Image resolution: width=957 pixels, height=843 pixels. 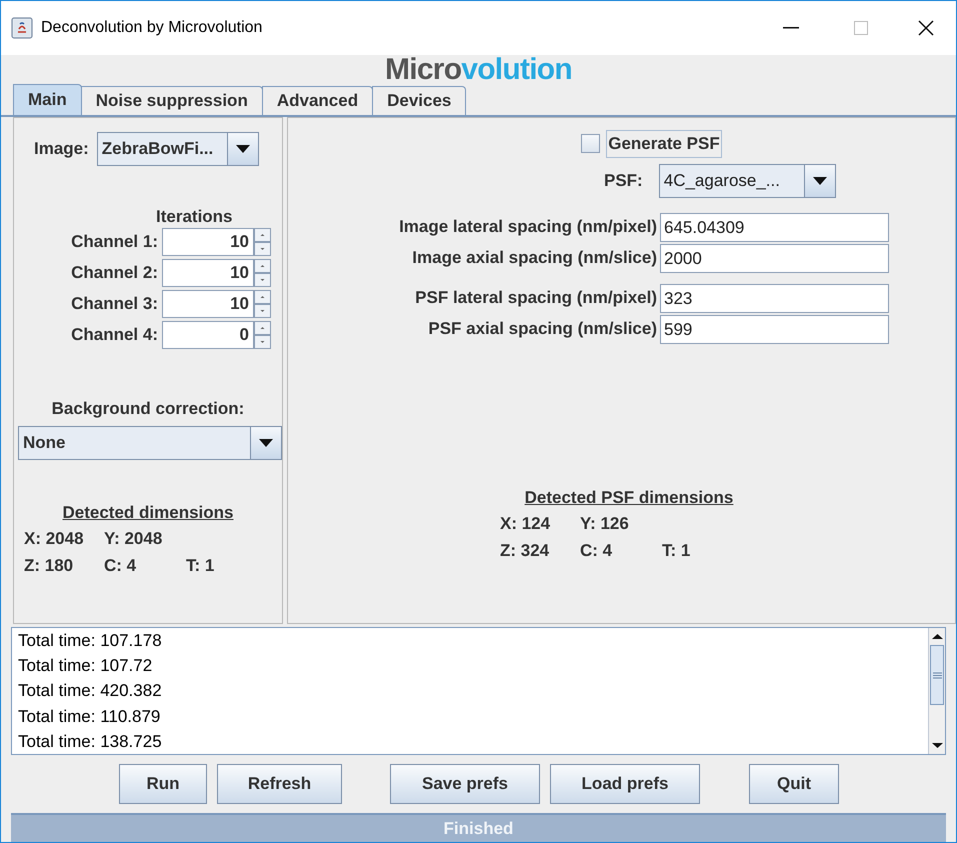 What do you see at coordinates (49, 565) in the screenshot?
I see `dimension-value: Z: 180` at bounding box center [49, 565].